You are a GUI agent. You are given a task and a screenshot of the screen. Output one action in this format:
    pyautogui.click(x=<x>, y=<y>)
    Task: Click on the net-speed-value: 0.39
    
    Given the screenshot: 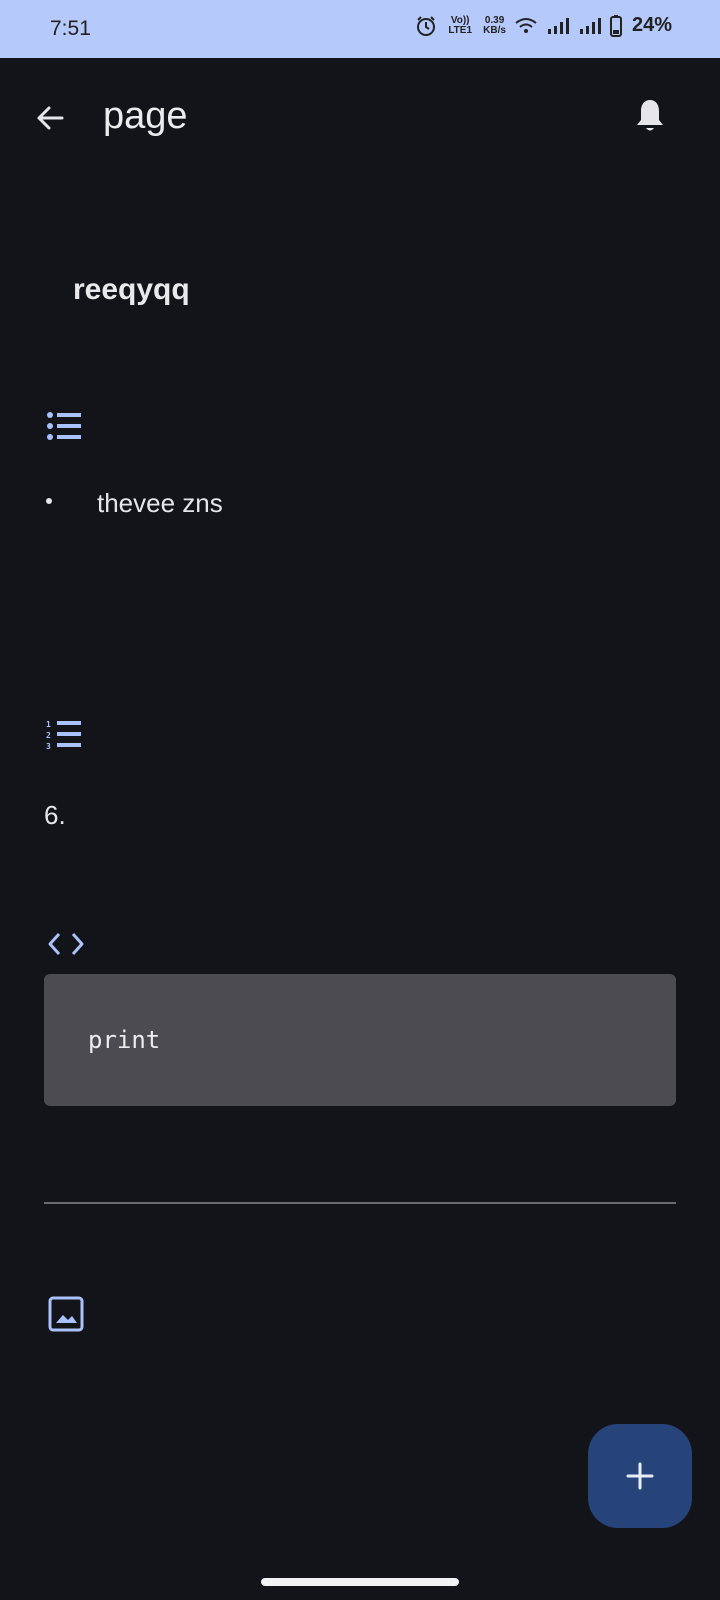 What is the action you would take?
    pyautogui.click(x=494, y=20)
    